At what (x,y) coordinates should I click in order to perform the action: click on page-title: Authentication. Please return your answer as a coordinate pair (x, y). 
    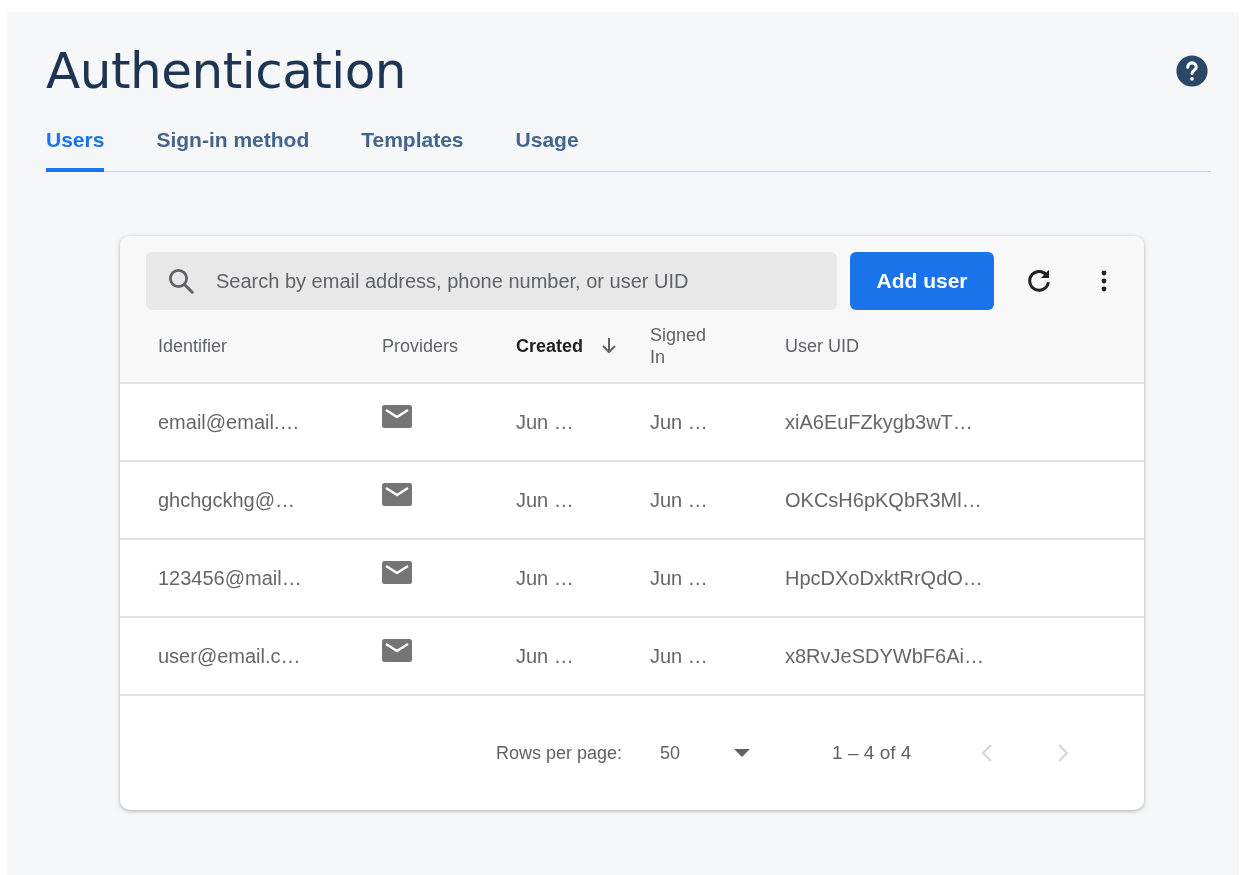
    Looking at the image, I should click on (226, 71).